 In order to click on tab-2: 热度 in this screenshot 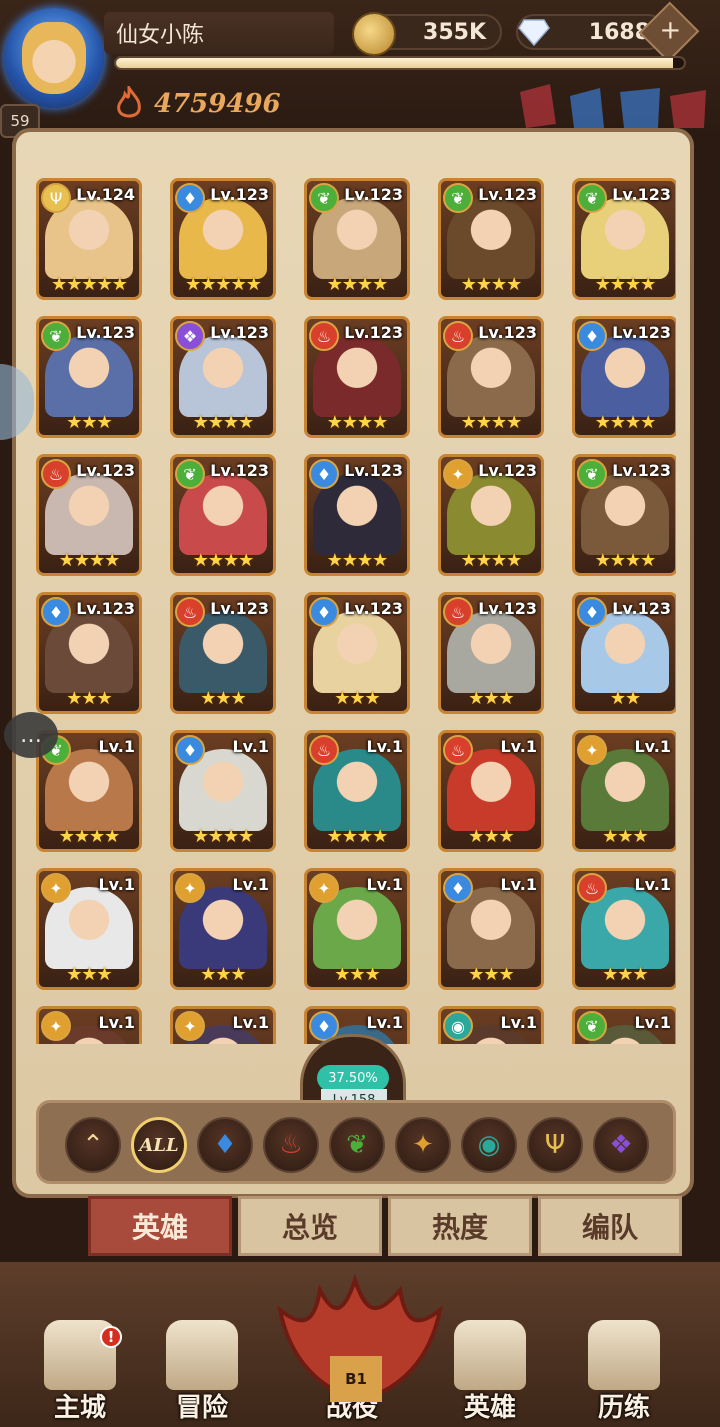, I will do `click(460, 1226)`.